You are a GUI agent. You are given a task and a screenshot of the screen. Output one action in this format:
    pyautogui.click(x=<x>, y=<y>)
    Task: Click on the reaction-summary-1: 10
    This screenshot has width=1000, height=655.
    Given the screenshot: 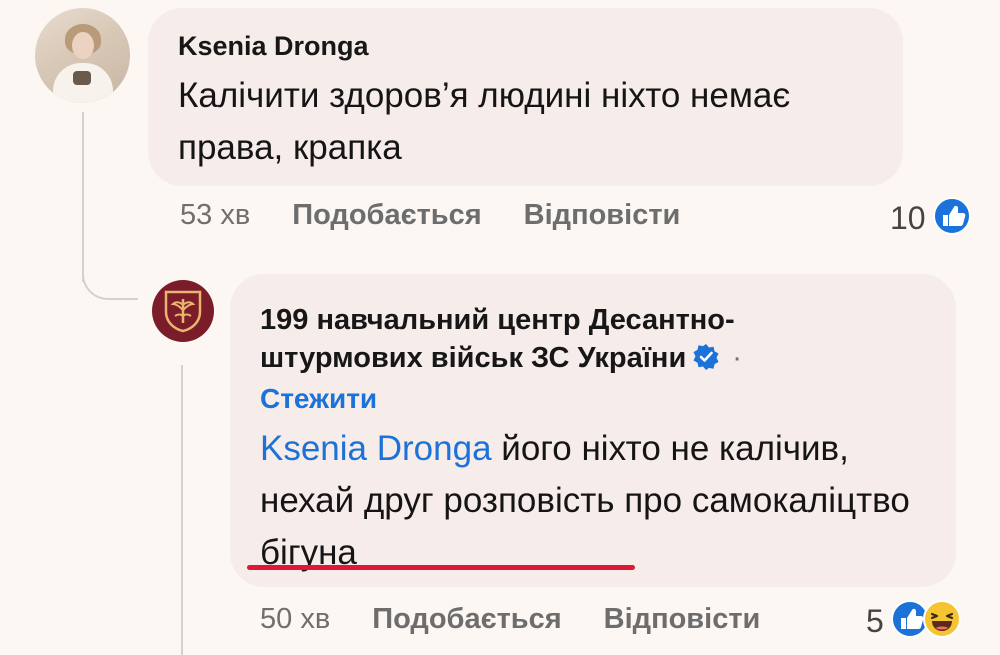 What is the action you would take?
    pyautogui.click(x=931, y=218)
    